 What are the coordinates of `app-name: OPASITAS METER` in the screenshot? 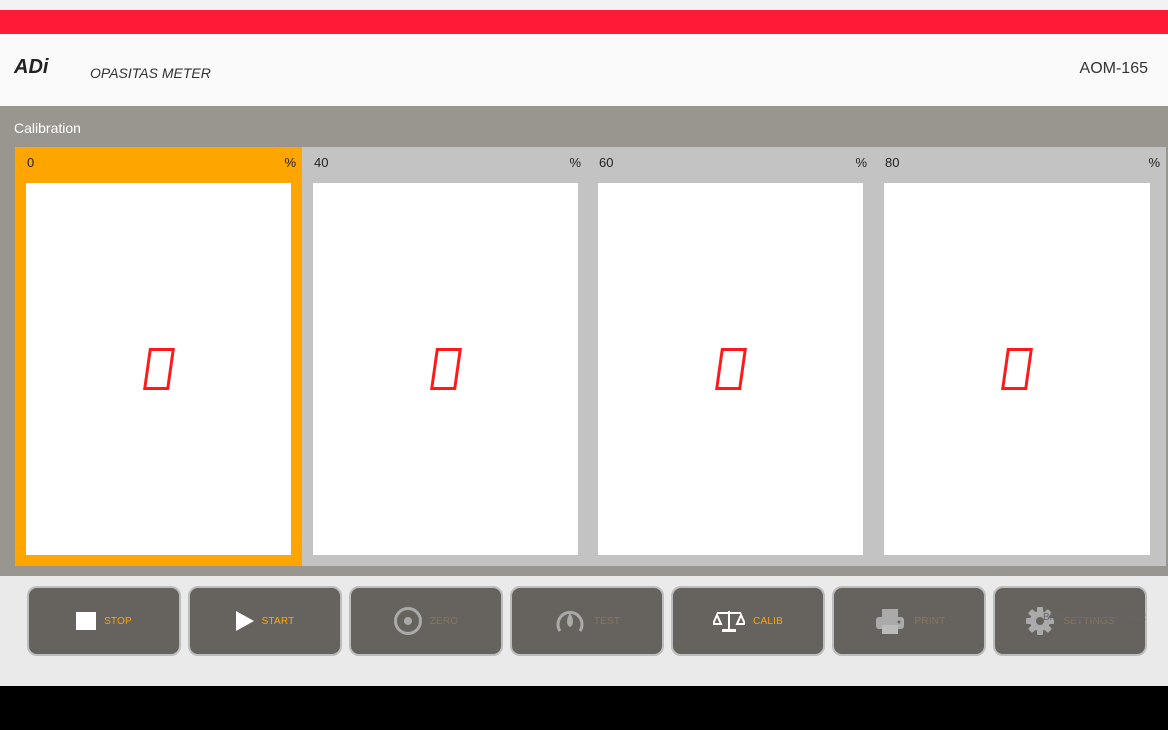 It's located at (150, 73).